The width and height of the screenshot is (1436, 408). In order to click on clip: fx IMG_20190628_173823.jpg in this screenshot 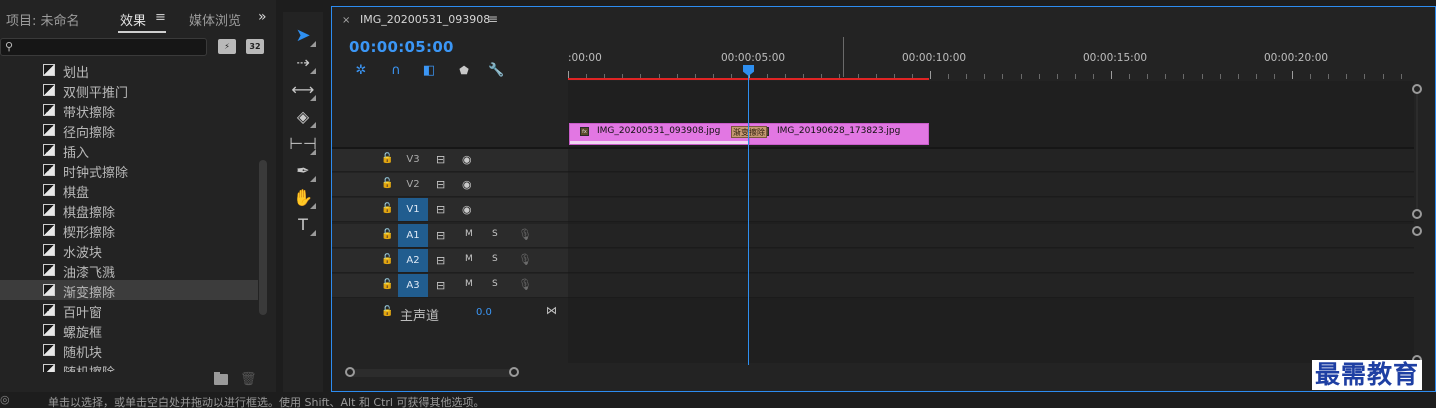, I will do `click(839, 134)`.